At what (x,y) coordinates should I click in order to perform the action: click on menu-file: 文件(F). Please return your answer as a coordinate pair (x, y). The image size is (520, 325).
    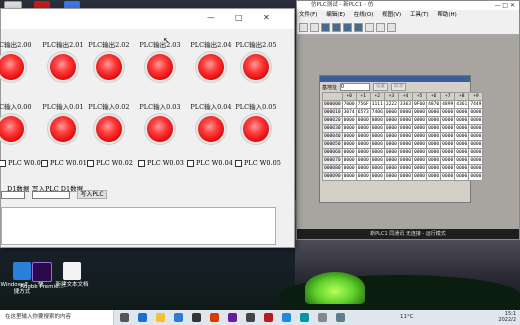
    Looking at the image, I should click on (308, 15).